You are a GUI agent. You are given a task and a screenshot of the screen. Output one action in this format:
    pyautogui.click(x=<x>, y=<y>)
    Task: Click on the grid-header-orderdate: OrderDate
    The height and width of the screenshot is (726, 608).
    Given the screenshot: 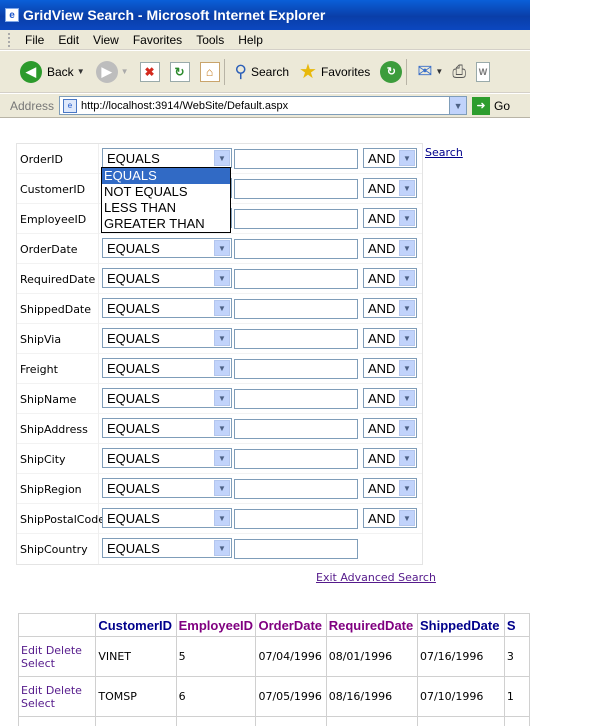 What is the action you would take?
    pyautogui.click(x=291, y=625)
    